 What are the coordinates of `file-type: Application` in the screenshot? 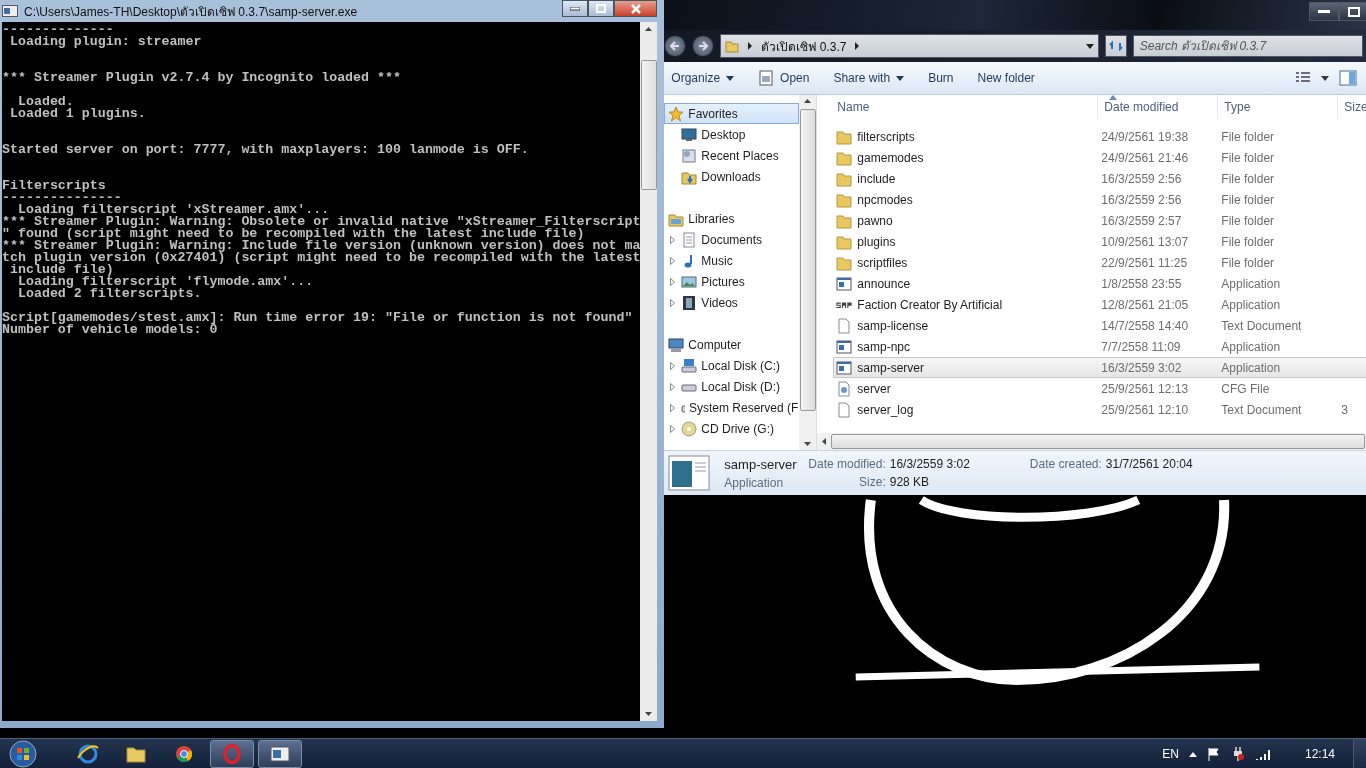 It's located at (754, 482).